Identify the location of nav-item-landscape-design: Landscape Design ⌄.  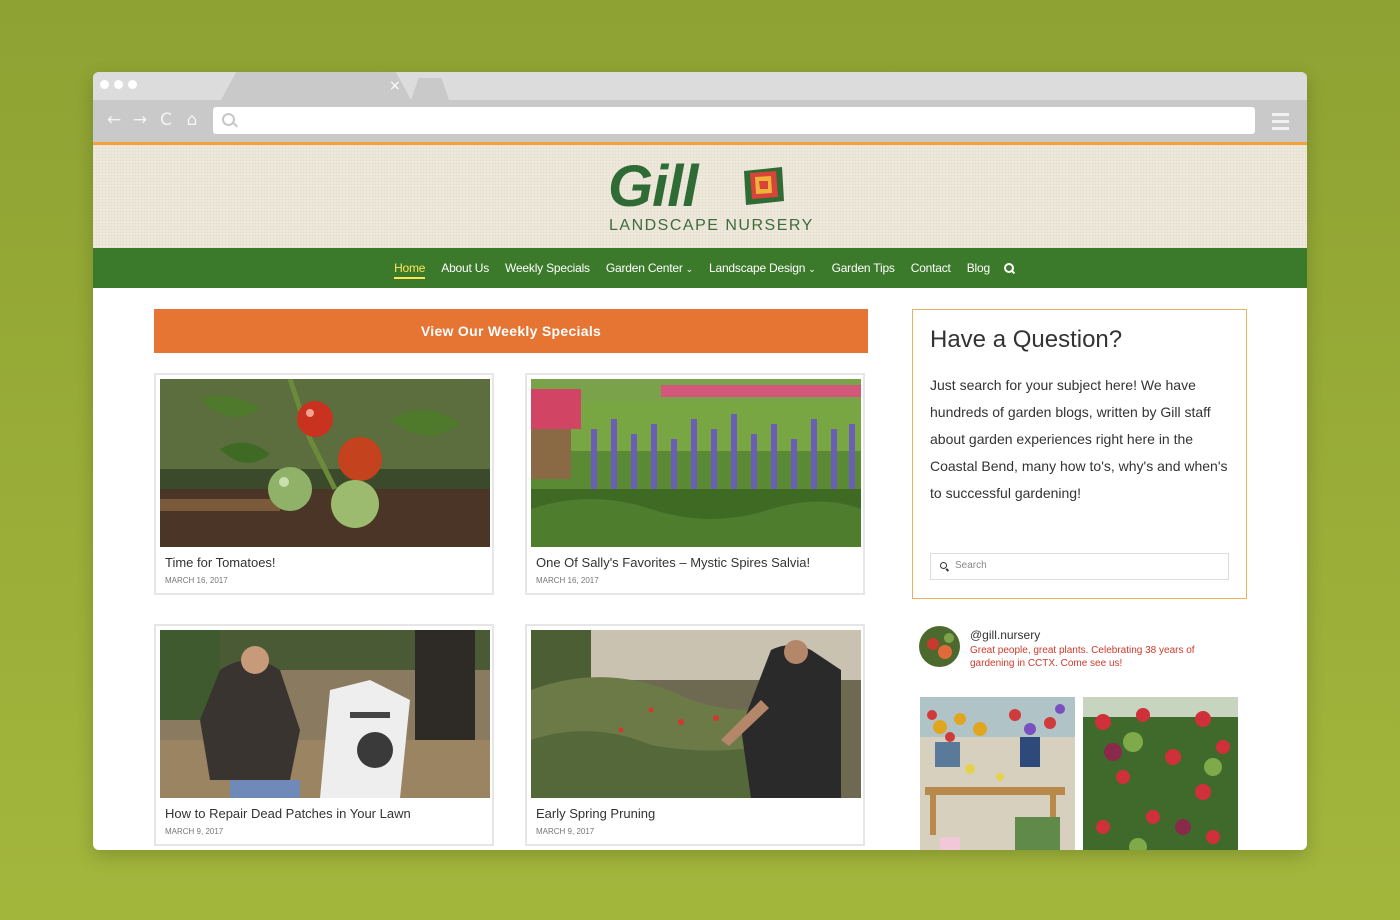
(762, 268).